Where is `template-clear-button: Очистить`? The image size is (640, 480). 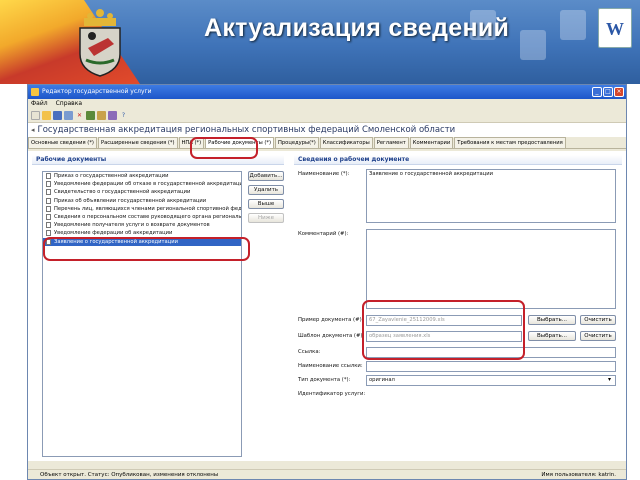
template-clear-button: Очистить is located at coordinates (598, 336).